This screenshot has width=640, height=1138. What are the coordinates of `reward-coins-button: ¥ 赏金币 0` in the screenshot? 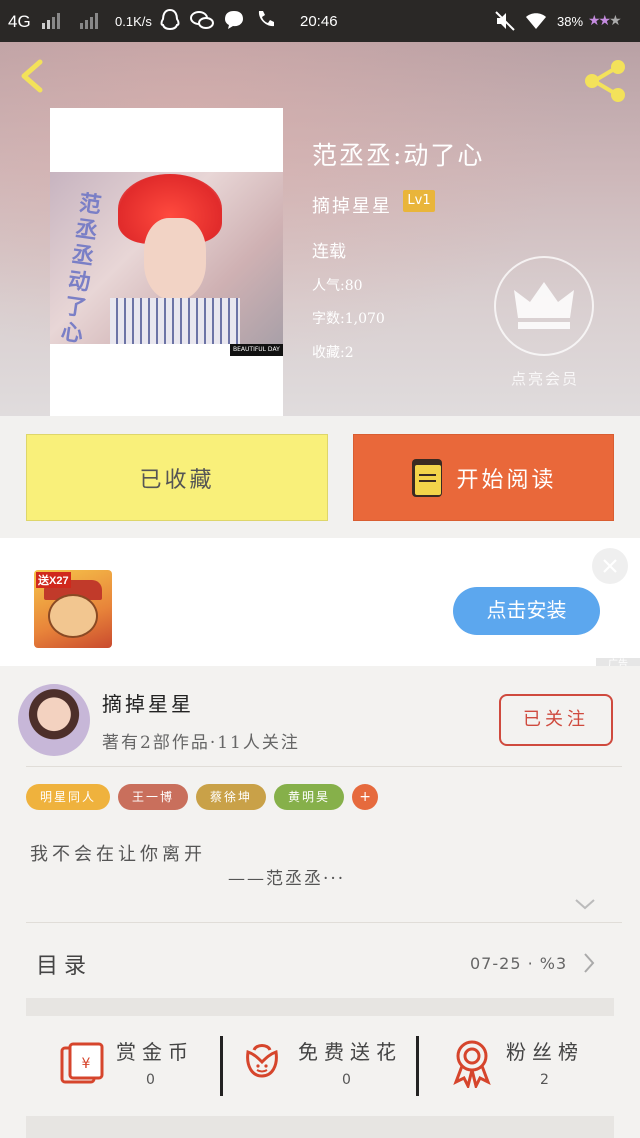 It's located at (133, 1067).